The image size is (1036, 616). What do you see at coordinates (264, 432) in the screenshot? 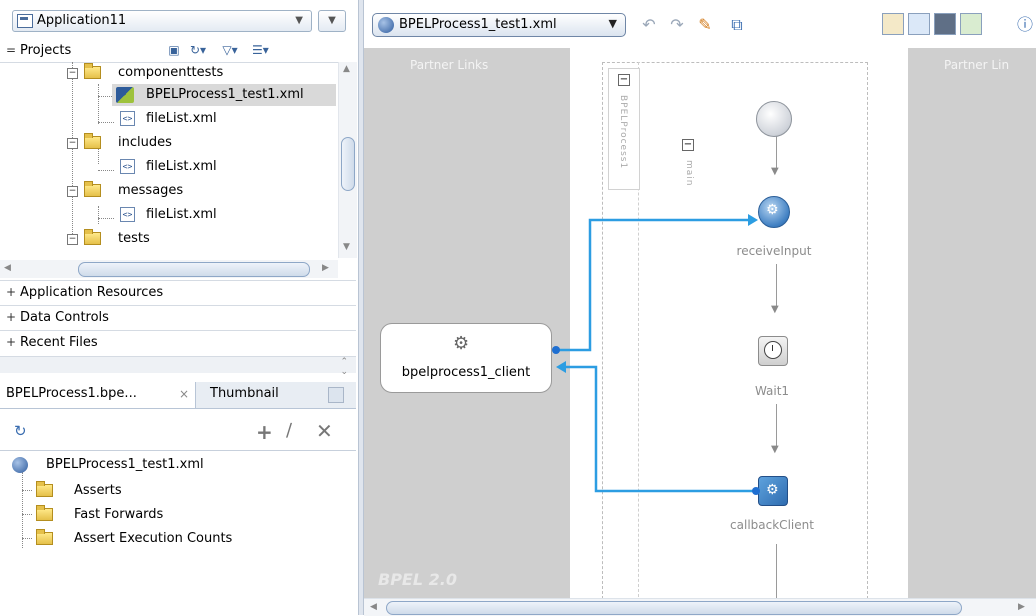
I see `add-icon: +` at bounding box center [264, 432].